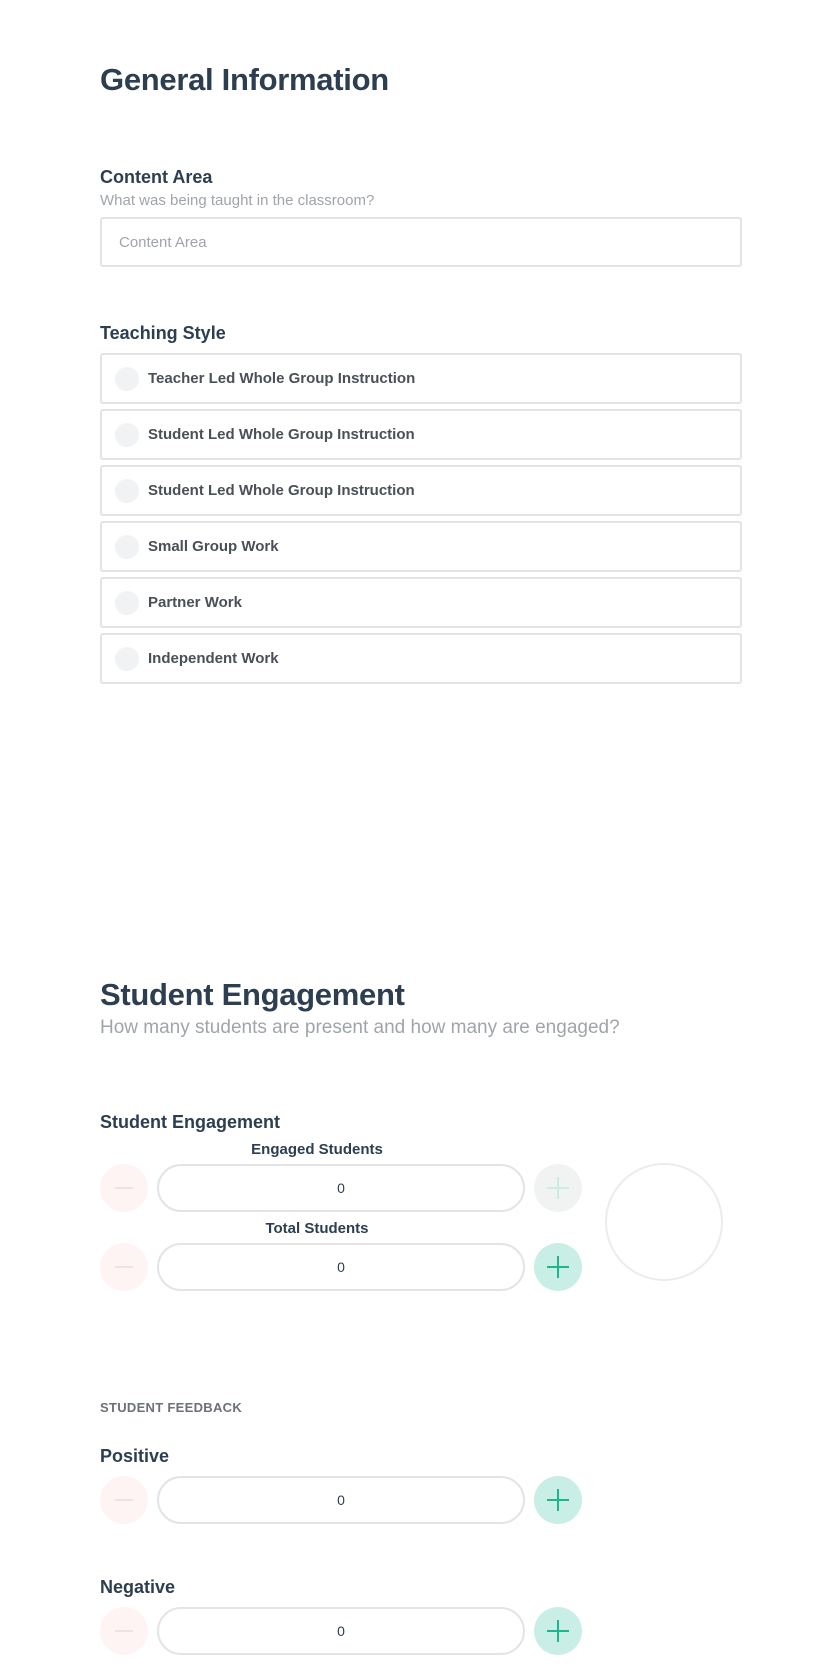 The height and width of the screenshot is (1680, 840). What do you see at coordinates (282, 378) in the screenshot?
I see `option-label: Teacher Led Whole Group Instruction` at bounding box center [282, 378].